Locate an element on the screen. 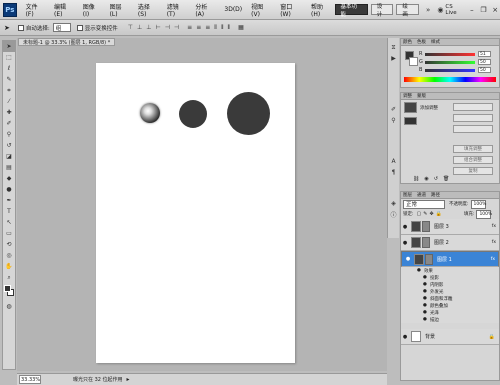 Image resolution: width=500 pixels, height=385 pixels. menu-edit: 编辑(E) is located at coordinates (64, 10).